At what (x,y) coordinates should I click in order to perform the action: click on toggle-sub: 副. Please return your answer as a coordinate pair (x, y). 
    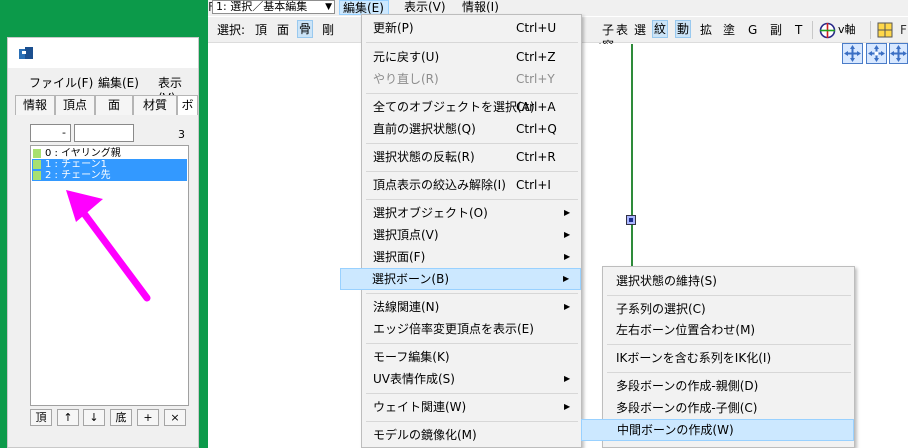
    Looking at the image, I should click on (776, 30).